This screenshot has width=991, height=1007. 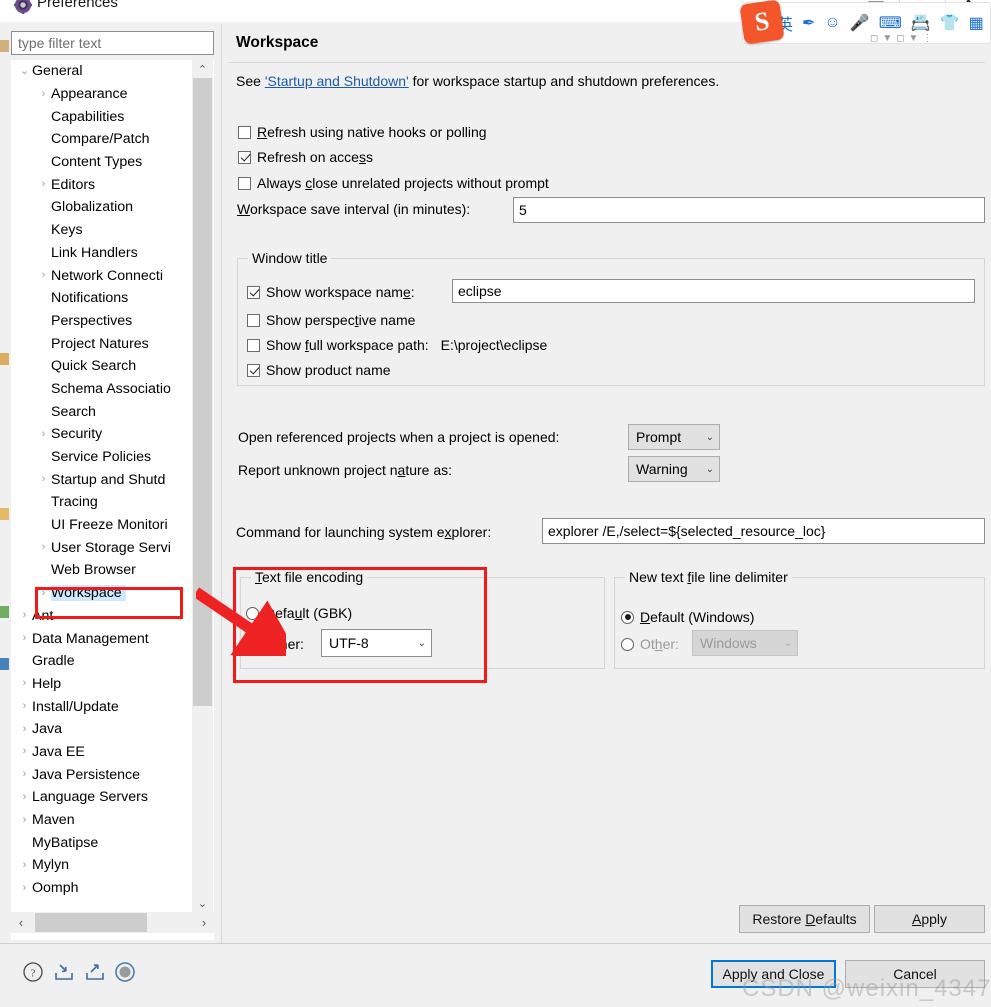 I want to click on scroll-down-icon: ⌄, so click(x=202, y=903).